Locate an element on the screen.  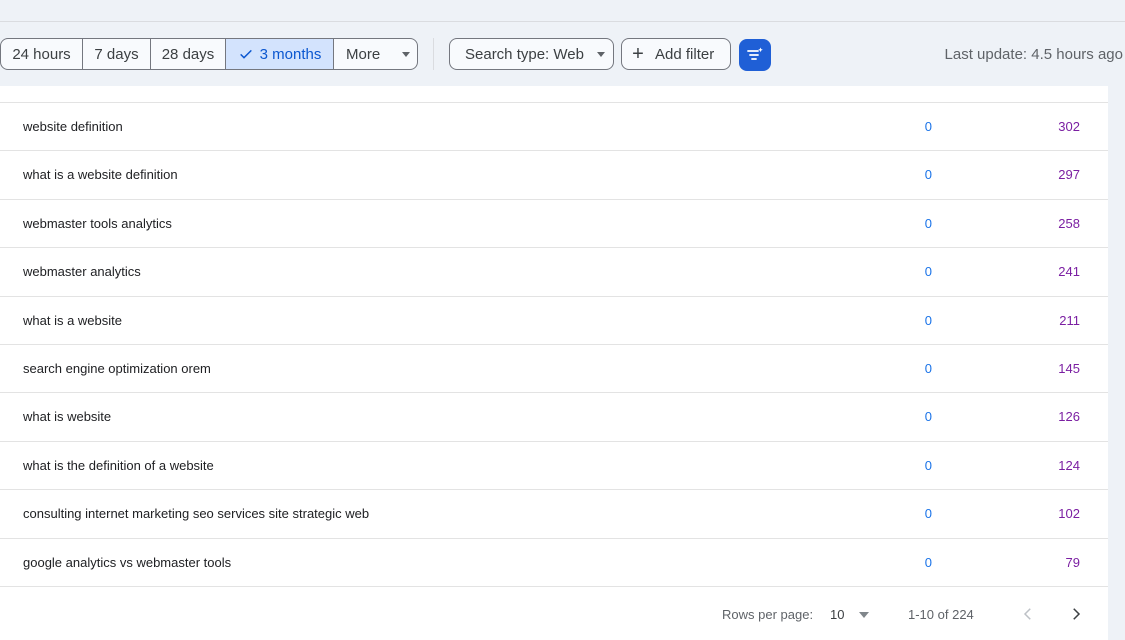
query-cell: webmaster analytics is located at coordinates (82, 271).